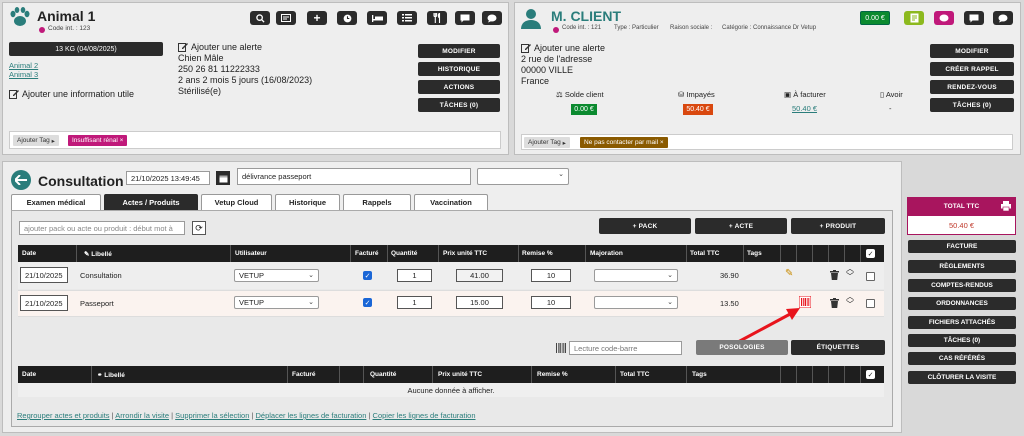 The width and height of the screenshot is (1024, 436). Describe the element at coordinates (804, 108) in the screenshot. I see `afacturer-value: 50.40 €` at that location.